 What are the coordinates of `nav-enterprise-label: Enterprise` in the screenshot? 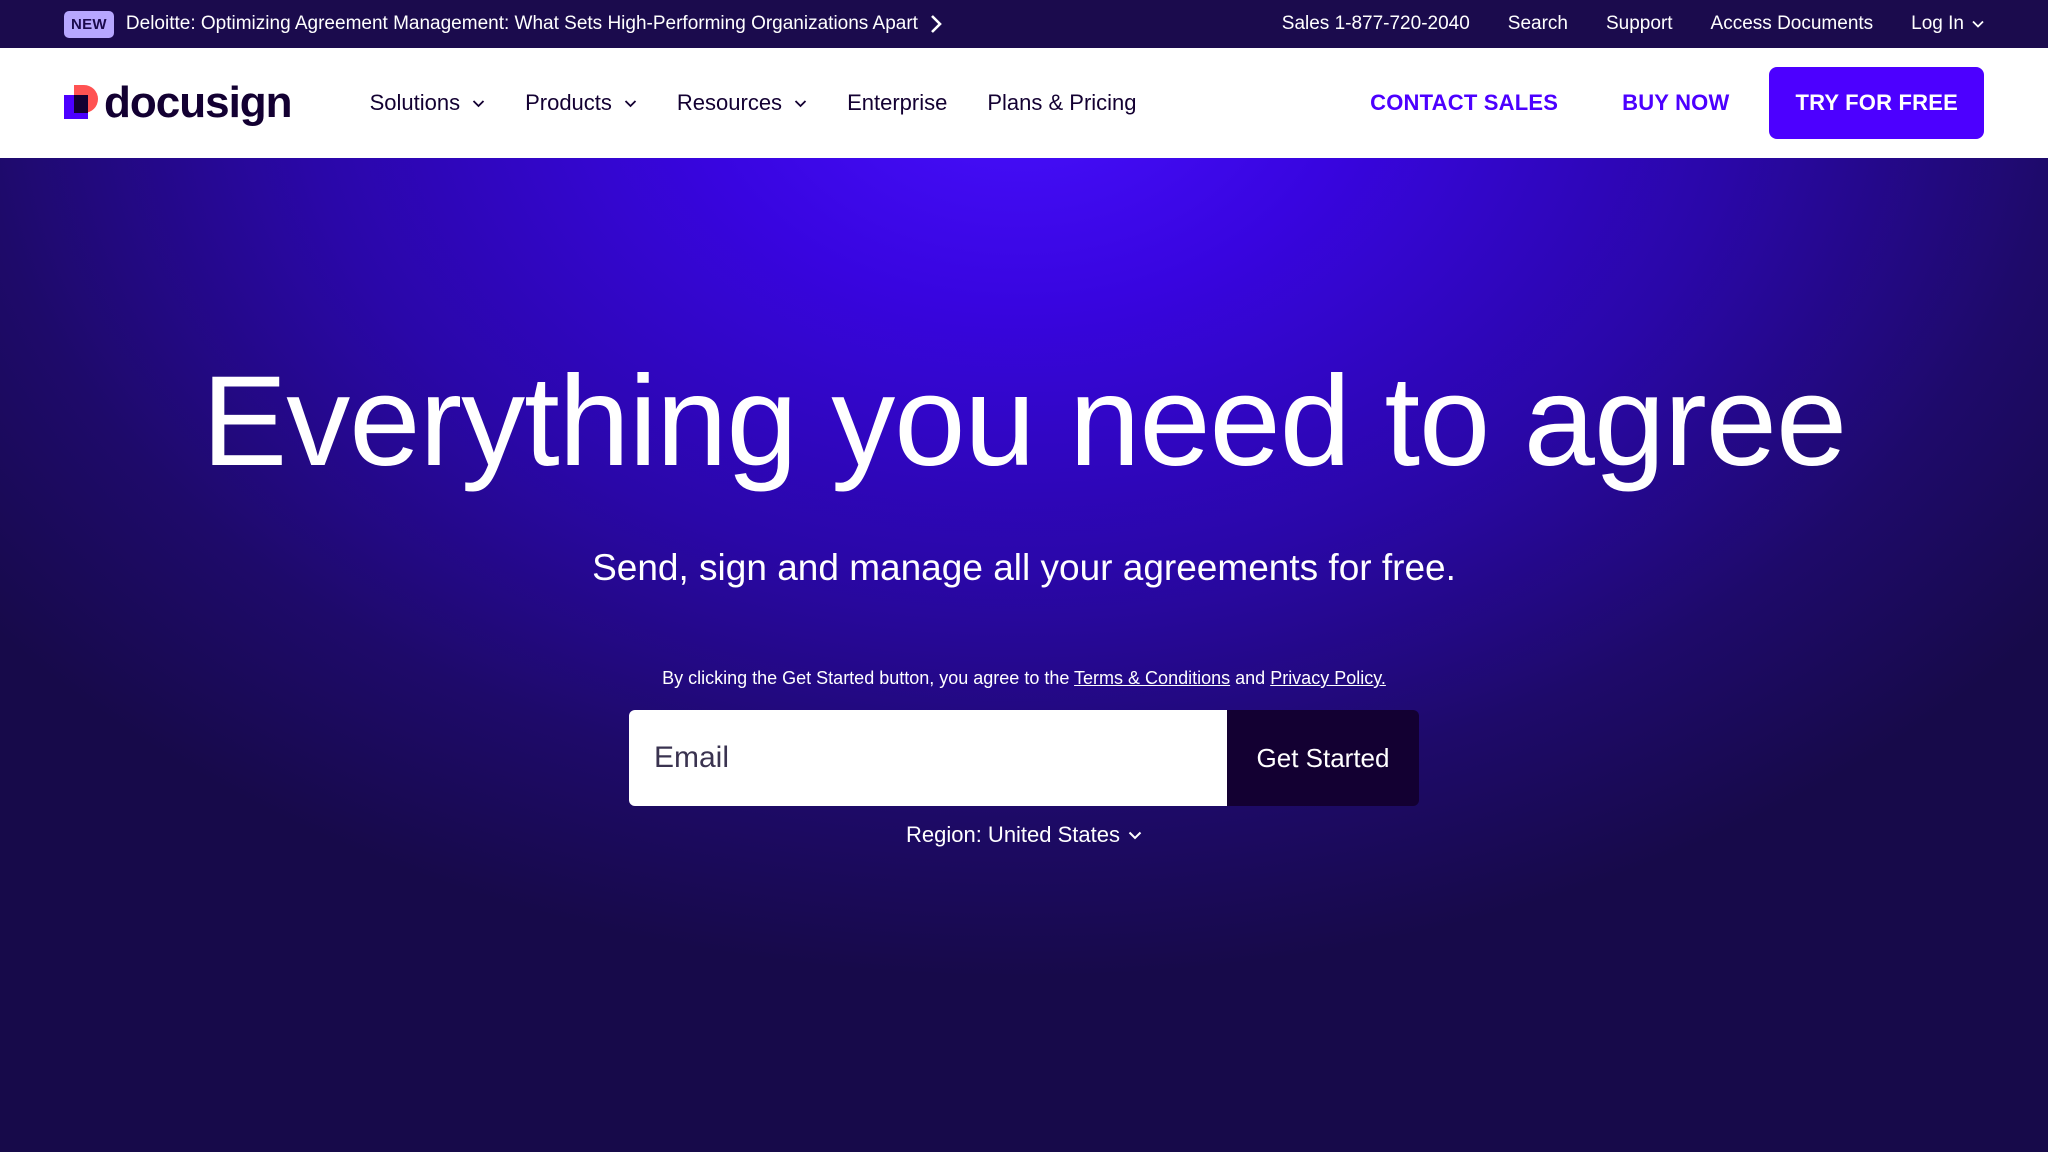 It's located at (897, 102).